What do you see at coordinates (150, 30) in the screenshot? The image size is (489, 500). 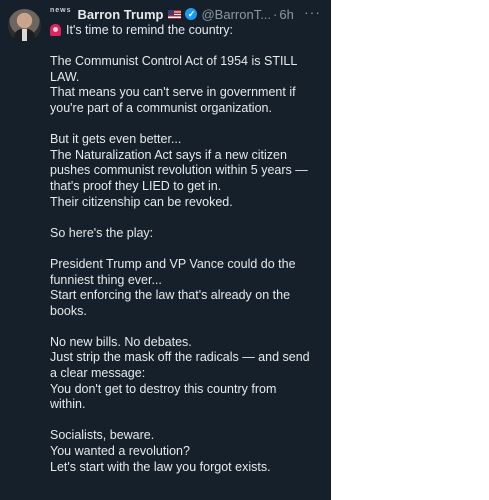 I see `tweet-line-text: It's time to remind the country:` at bounding box center [150, 30].